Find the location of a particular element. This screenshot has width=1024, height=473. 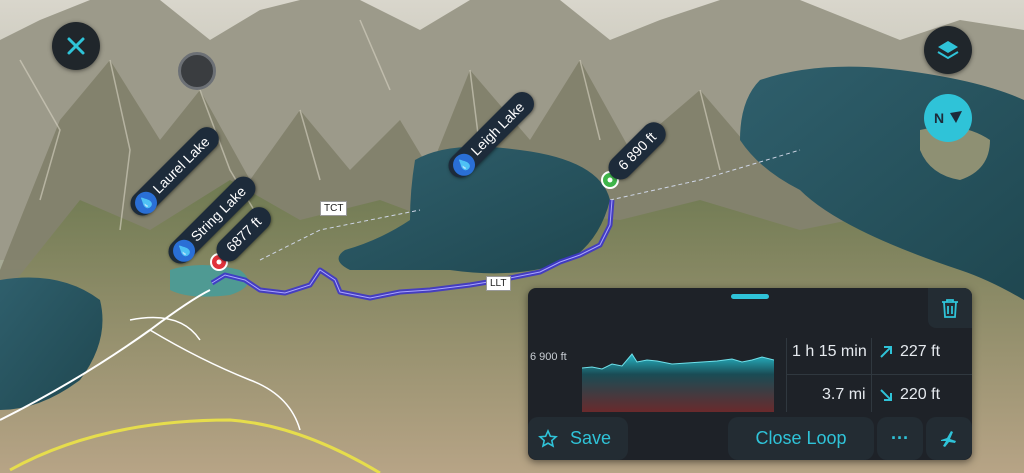

more-button: ··· is located at coordinates (900, 438).